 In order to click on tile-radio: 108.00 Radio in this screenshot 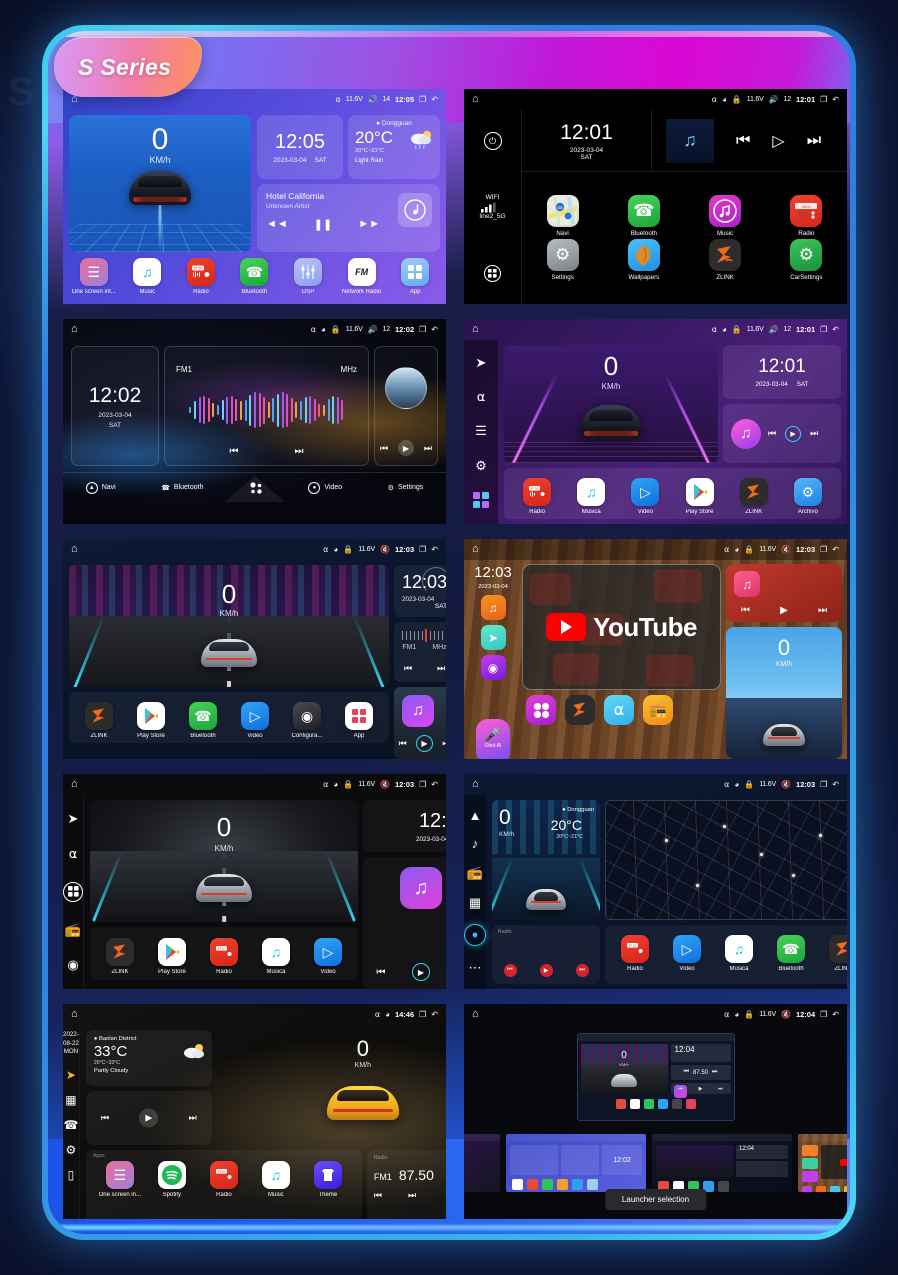, I will do `click(806, 216)`.